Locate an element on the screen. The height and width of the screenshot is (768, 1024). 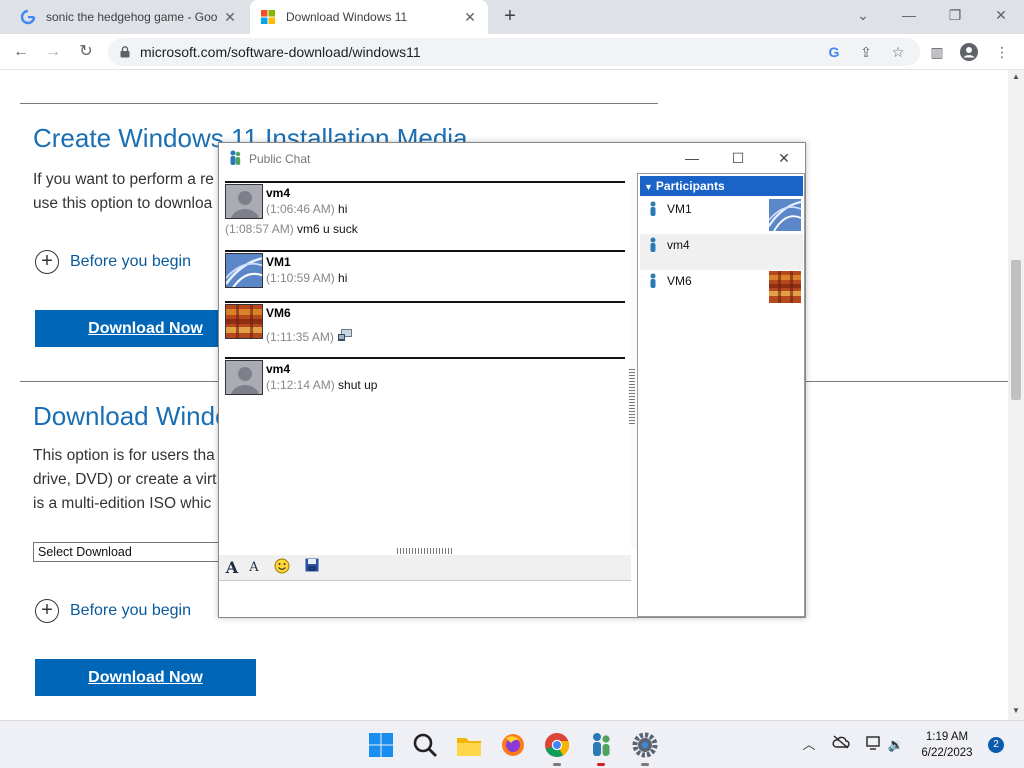
tab-search-icon: ⌄ is located at coordinates (863, 15).